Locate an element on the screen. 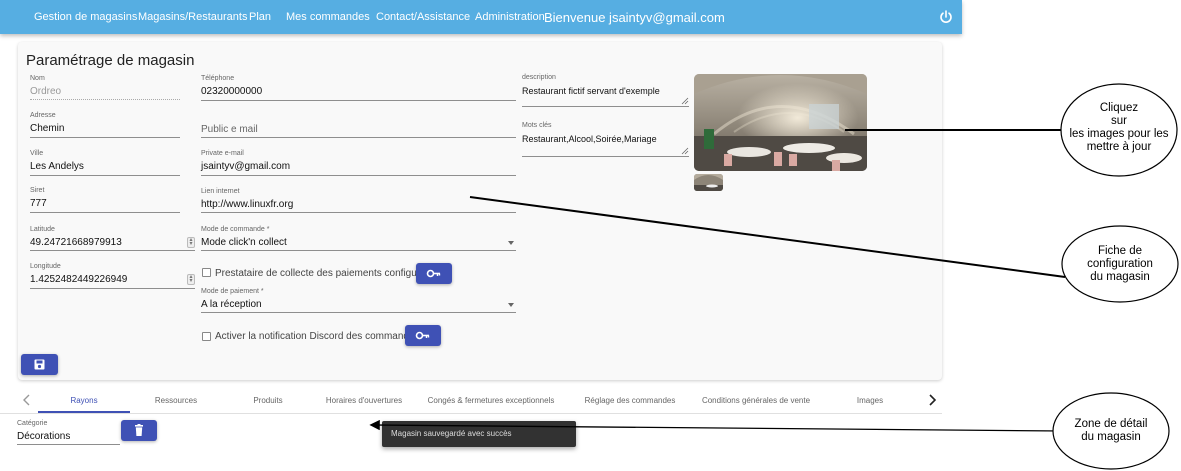 The image size is (1181, 471). welcome-text: Bienvenue jsaintyv@gmail.com is located at coordinates (634, 17).